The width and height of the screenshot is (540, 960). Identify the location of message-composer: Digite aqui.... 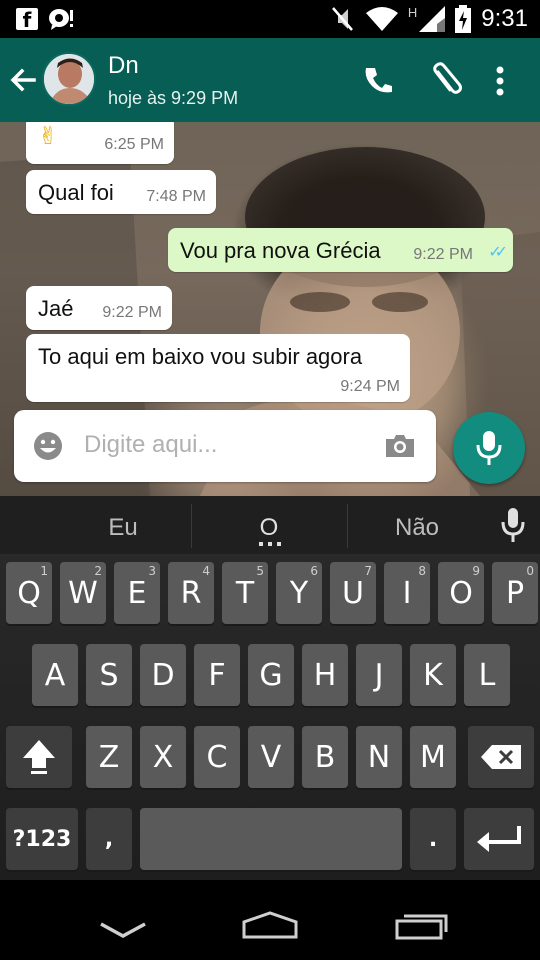
(225, 446).